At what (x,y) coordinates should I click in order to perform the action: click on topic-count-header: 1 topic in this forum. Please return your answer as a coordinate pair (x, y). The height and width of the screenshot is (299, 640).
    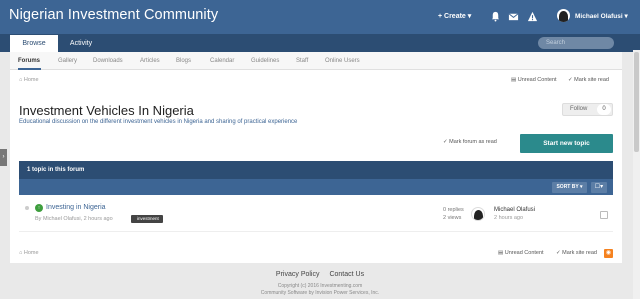
    Looking at the image, I should click on (316, 170).